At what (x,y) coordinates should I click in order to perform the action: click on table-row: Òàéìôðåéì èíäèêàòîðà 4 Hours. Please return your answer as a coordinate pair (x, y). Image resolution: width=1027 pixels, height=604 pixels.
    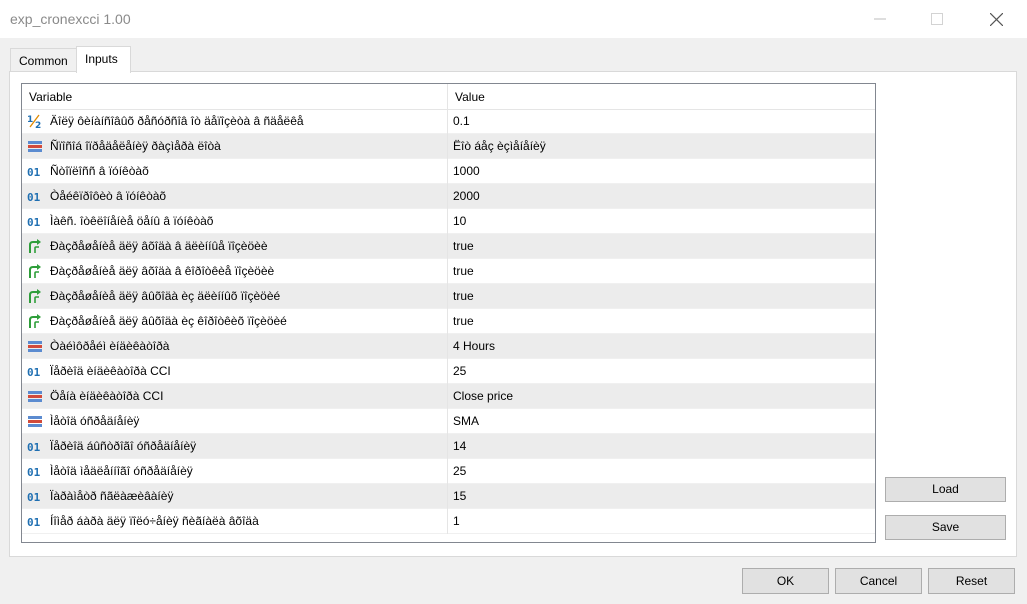
    Looking at the image, I should click on (448, 346).